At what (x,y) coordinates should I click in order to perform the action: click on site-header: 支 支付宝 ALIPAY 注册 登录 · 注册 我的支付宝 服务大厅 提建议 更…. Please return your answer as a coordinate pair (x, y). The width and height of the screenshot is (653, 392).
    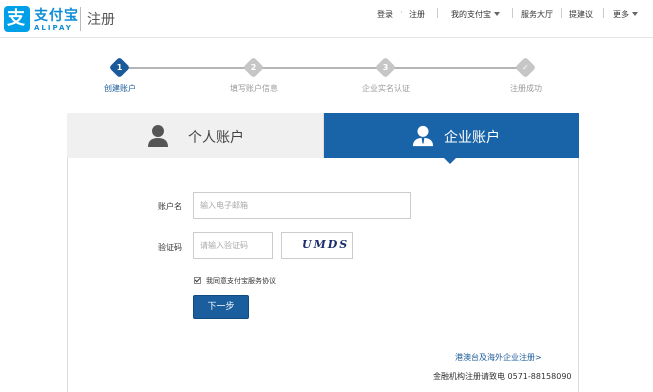
    Looking at the image, I should click on (326, 19).